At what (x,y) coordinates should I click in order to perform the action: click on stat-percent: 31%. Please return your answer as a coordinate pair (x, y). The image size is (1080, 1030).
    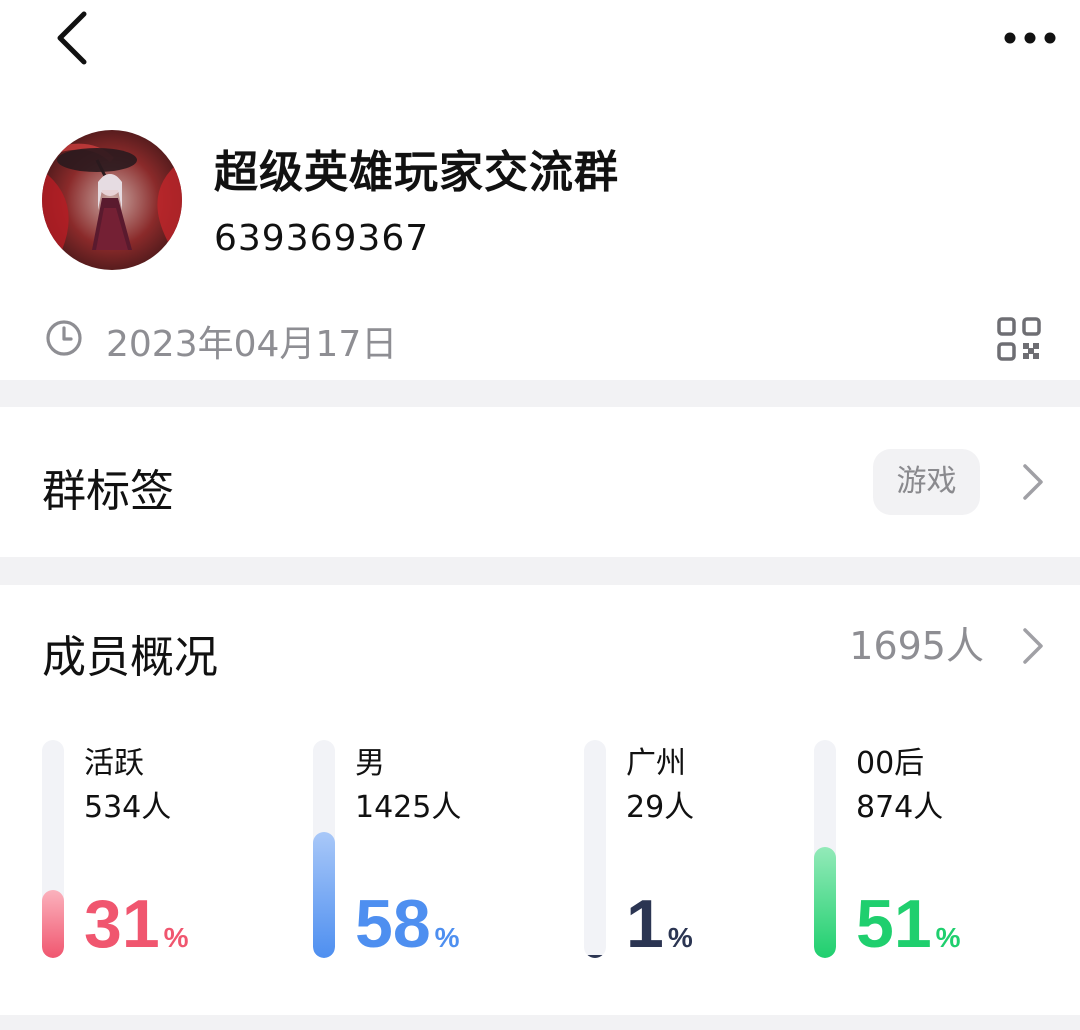
    Looking at the image, I should click on (136, 924).